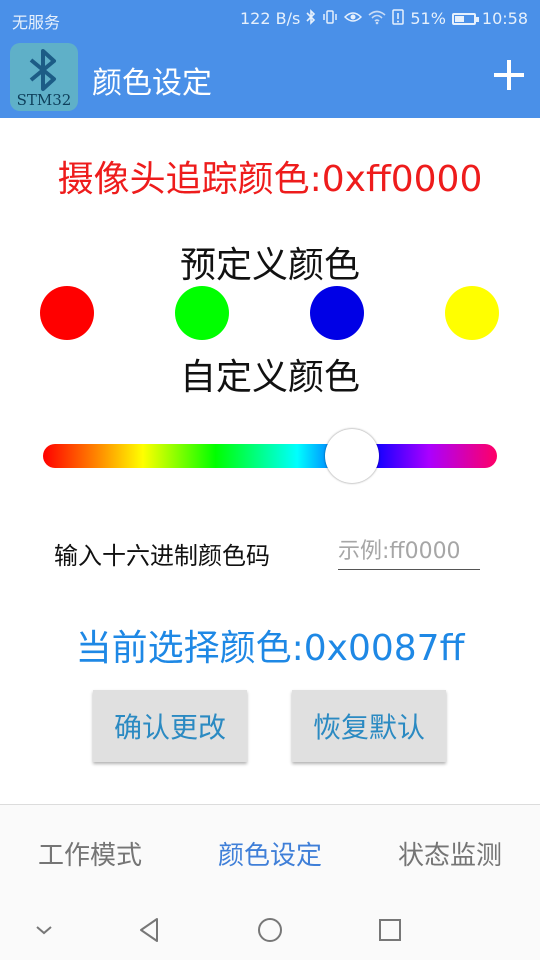 This screenshot has width=540, height=960. I want to click on preset-swatch-blue, so click(337, 313).